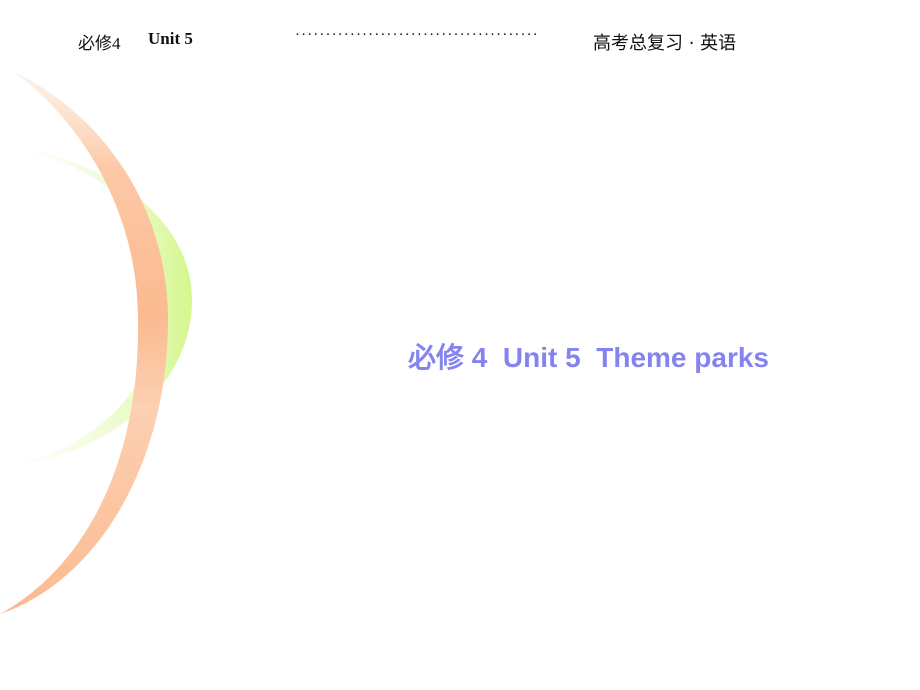  What do you see at coordinates (84, 343) in the screenshot?
I see `orange-arc-shape` at bounding box center [84, 343].